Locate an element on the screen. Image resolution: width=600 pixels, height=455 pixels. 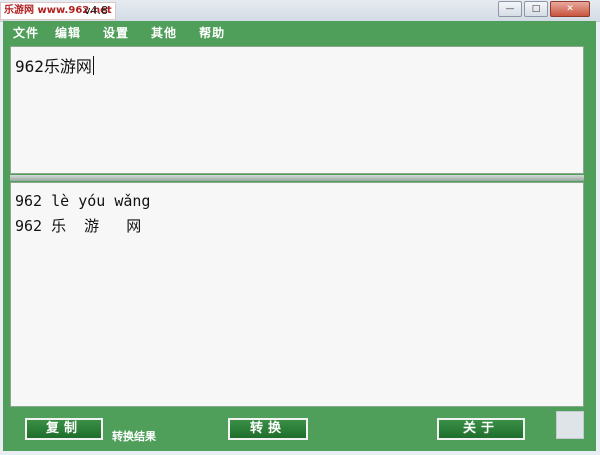
close-window-button: ✕ is located at coordinates (570, 9).